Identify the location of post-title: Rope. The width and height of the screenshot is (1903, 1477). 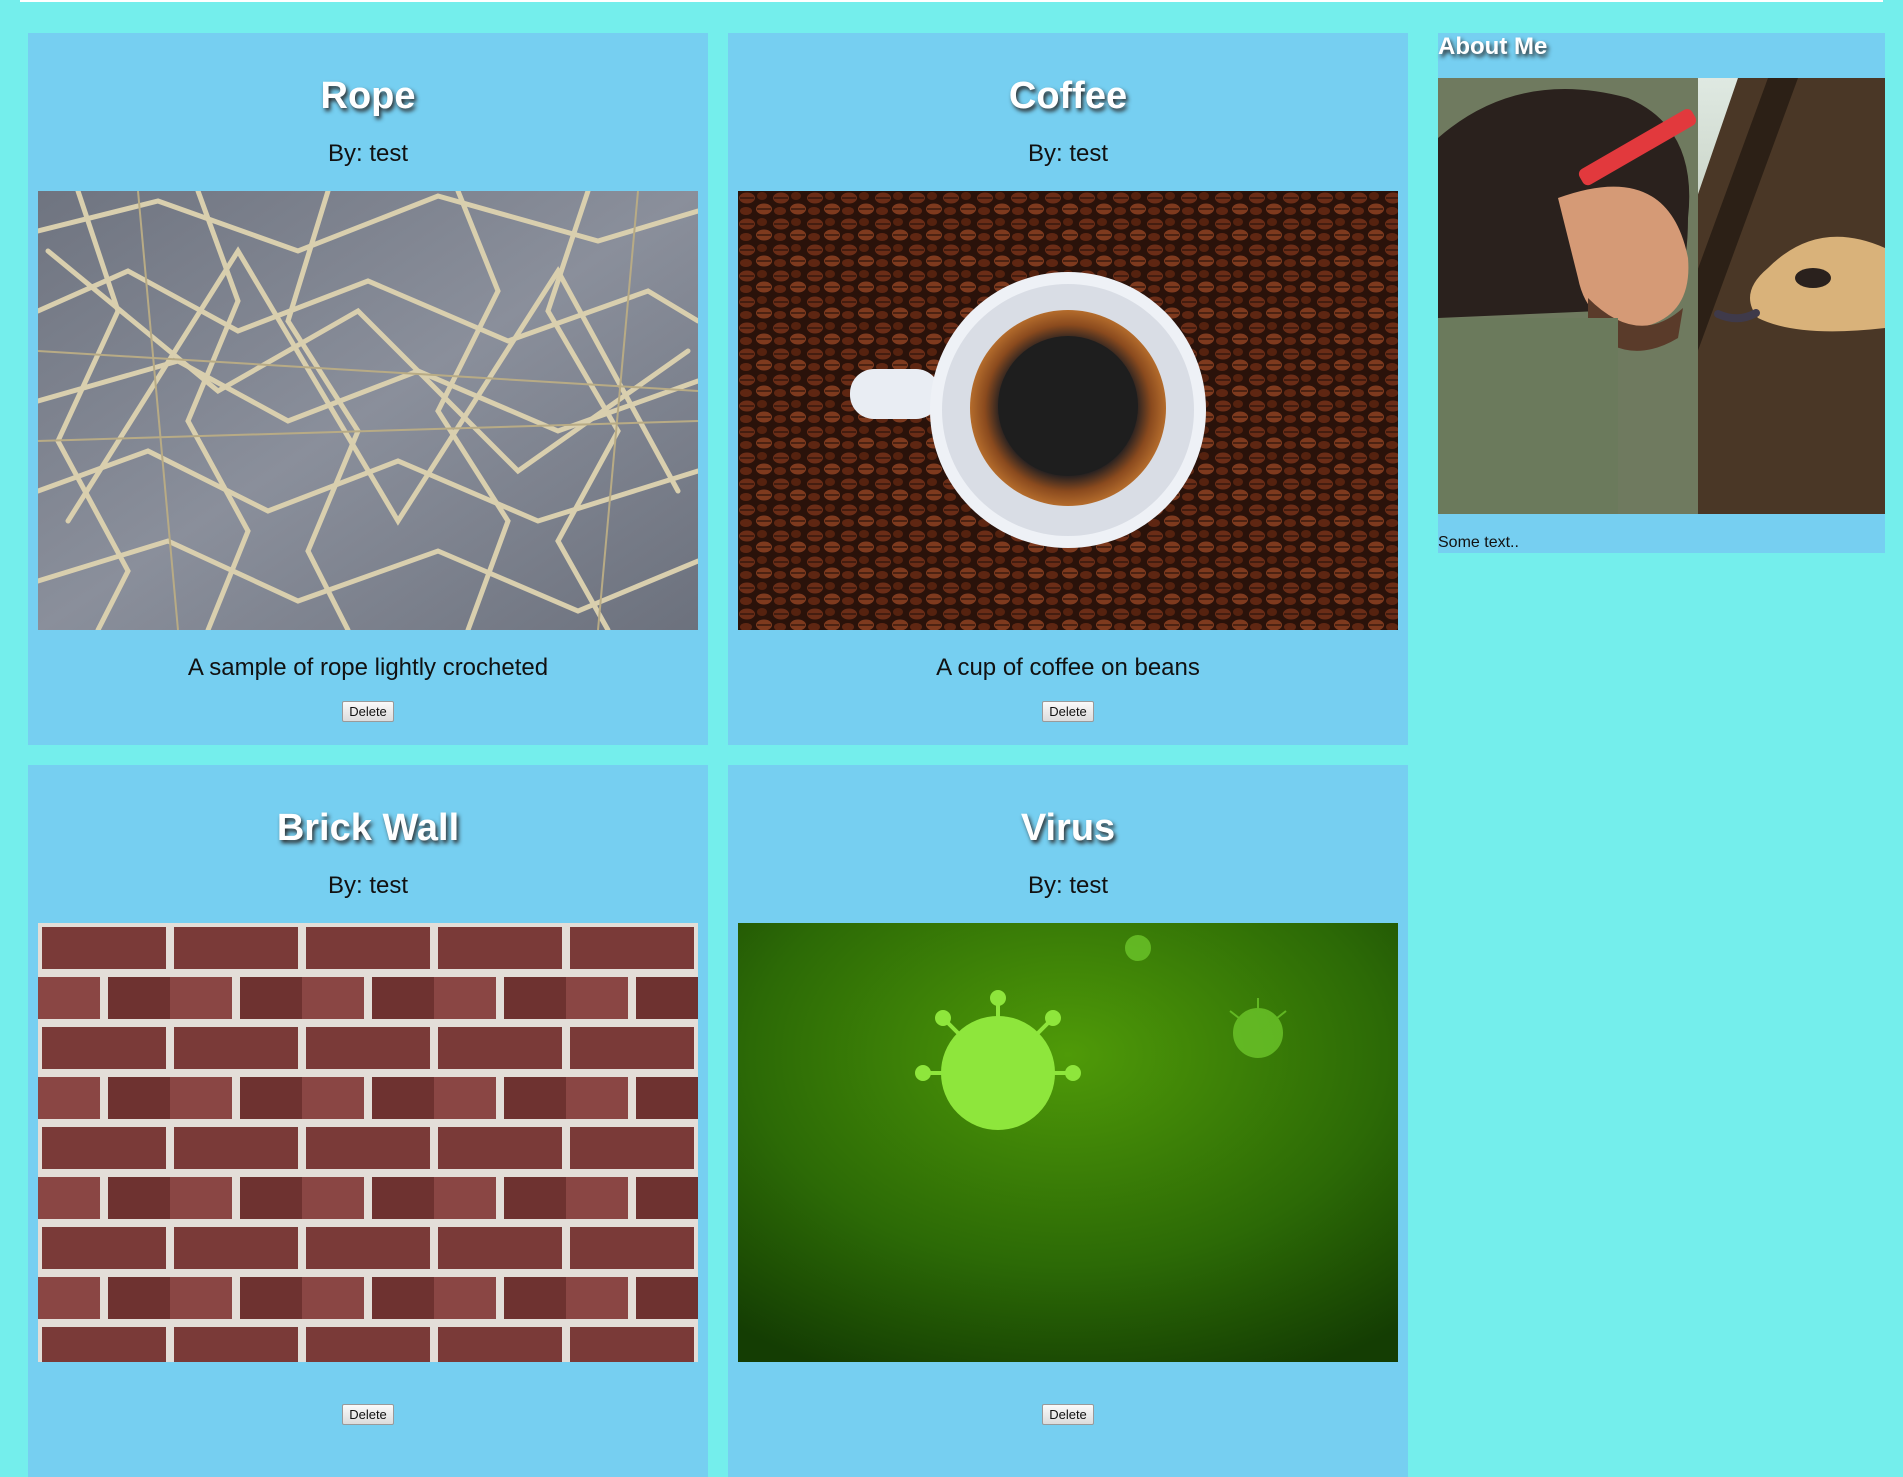
(368, 96).